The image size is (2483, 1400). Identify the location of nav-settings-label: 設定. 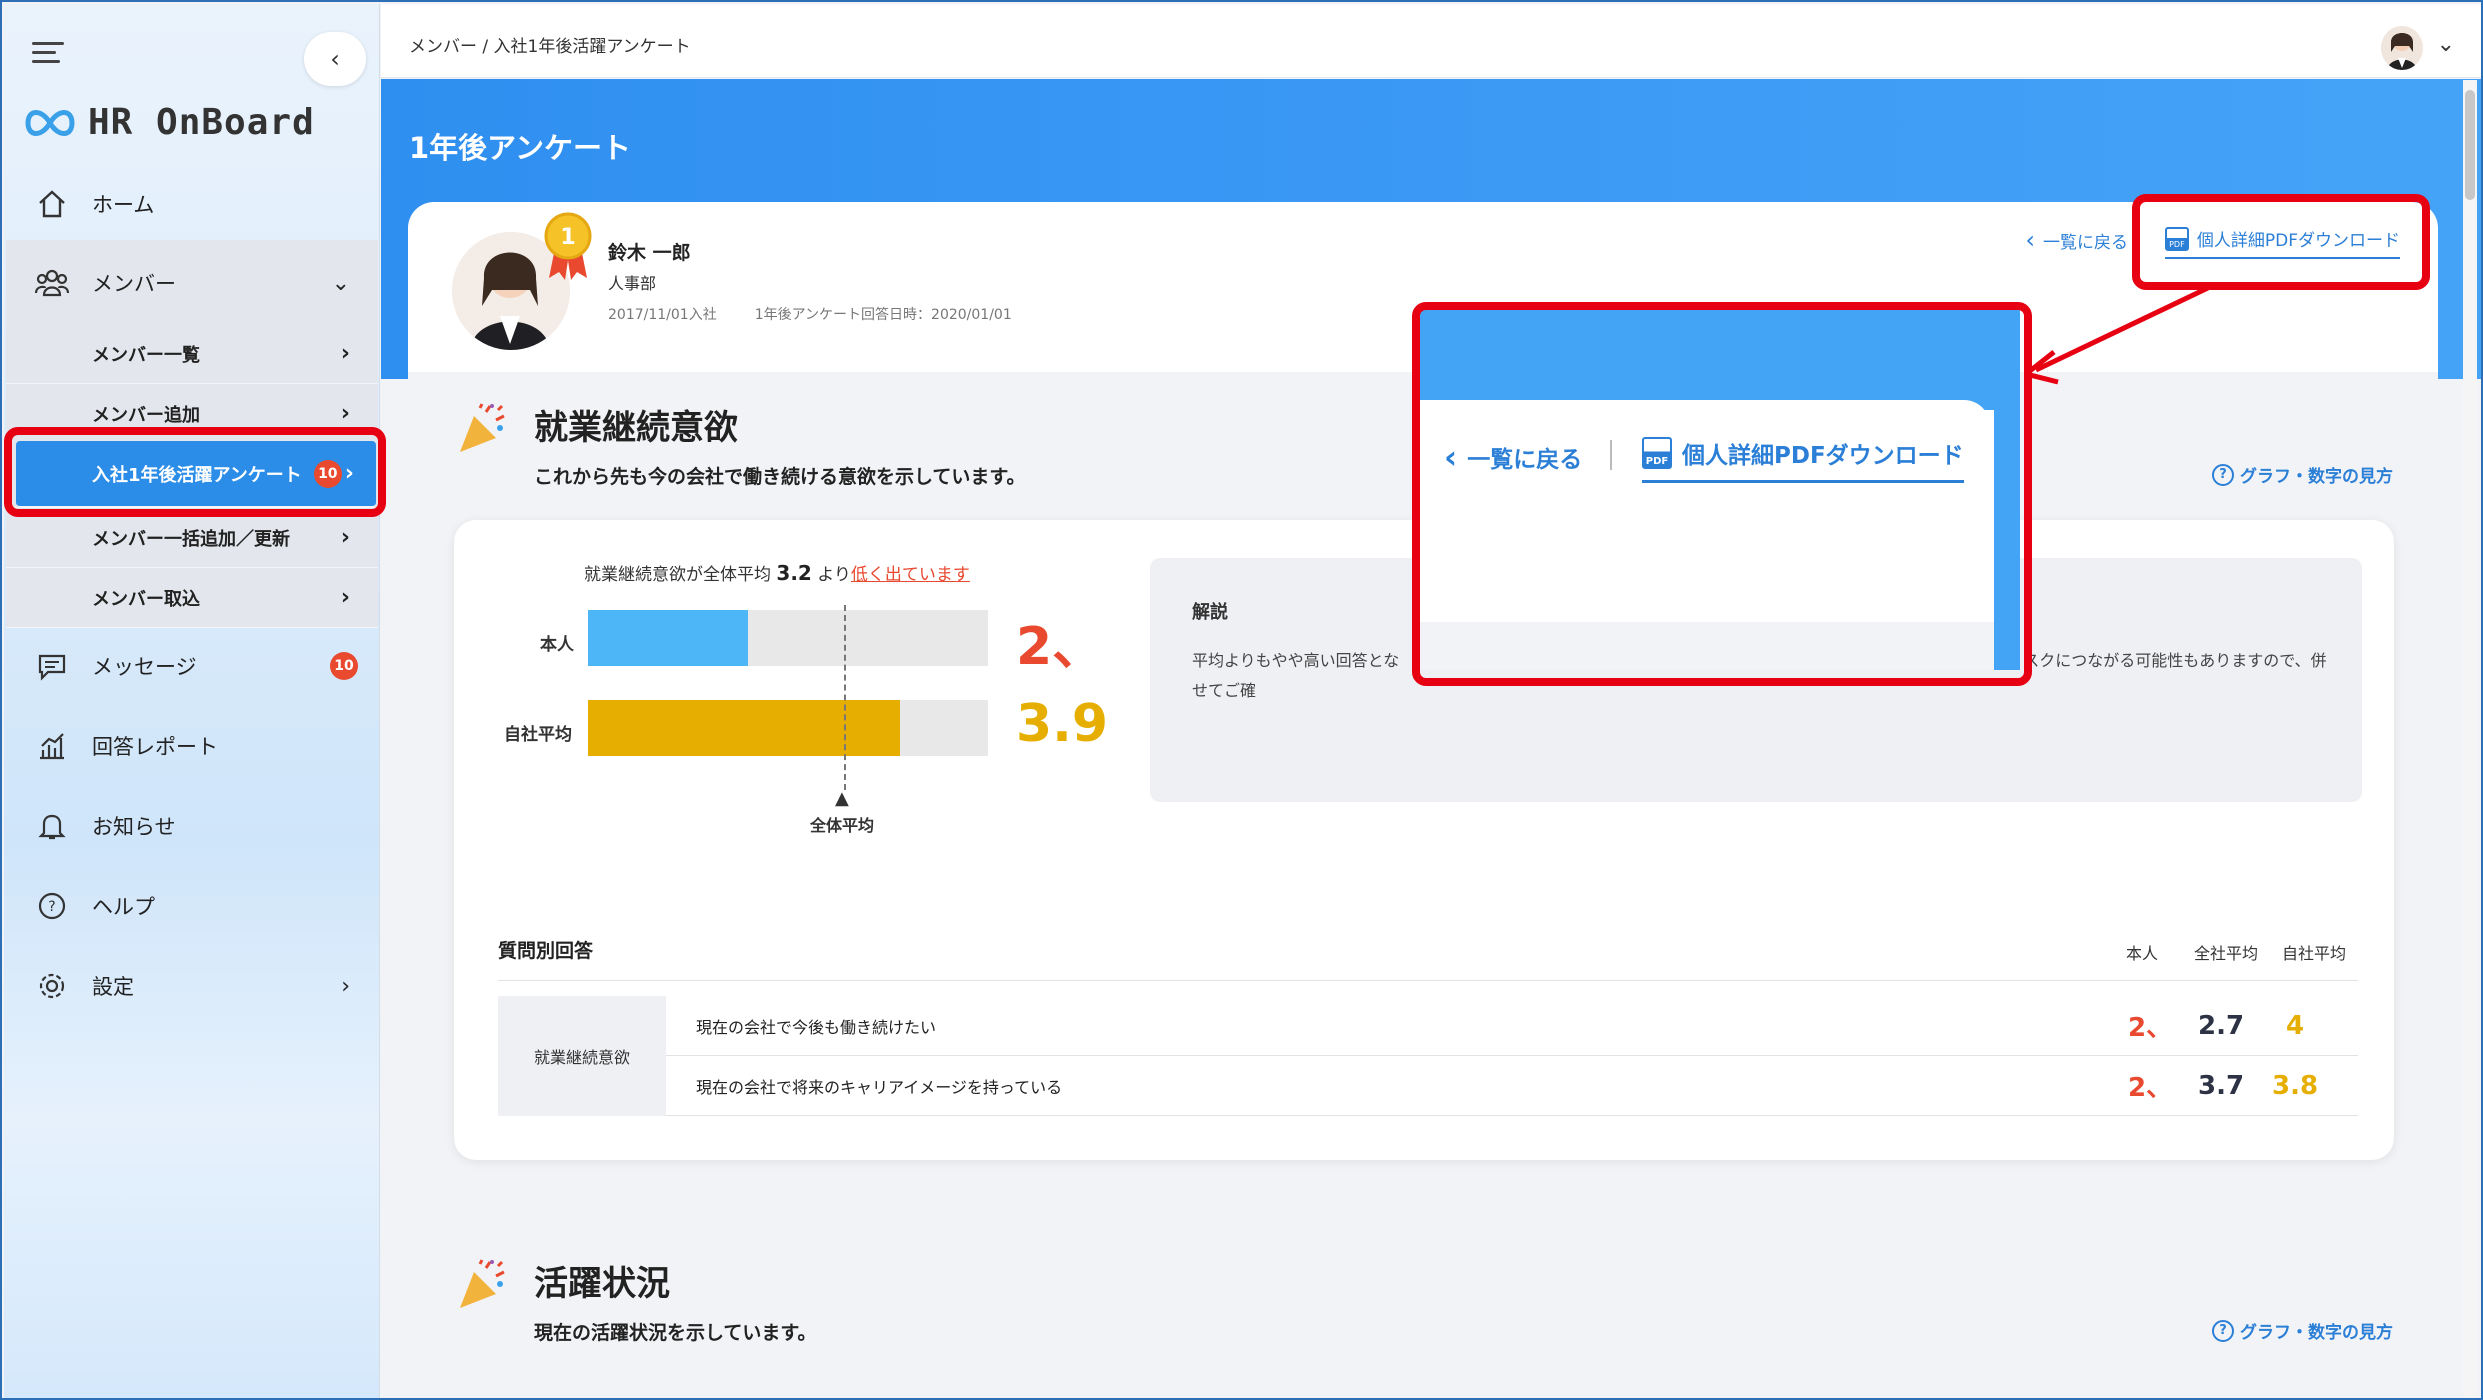
(113, 987).